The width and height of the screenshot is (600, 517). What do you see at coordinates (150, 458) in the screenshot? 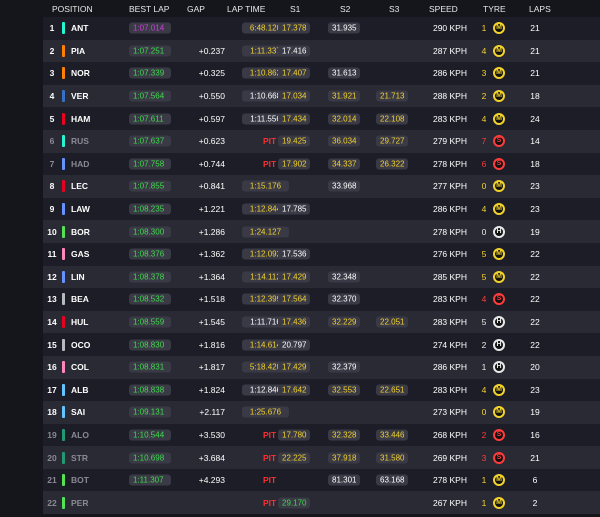
I see `best-lap: 1:10.698` at bounding box center [150, 458].